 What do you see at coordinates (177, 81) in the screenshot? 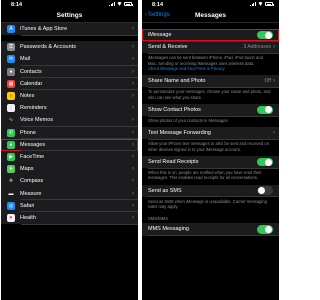
I see `share-name-label: Share Name and Photo` at bounding box center [177, 81].